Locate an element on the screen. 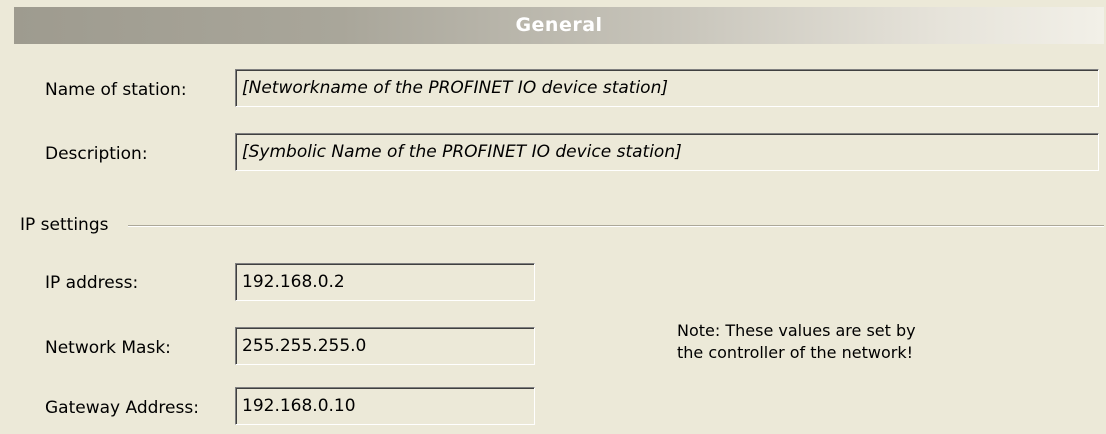 The image size is (1106, 434). ip-settings-group-label: IP settings is located at coordinates (64, 225).